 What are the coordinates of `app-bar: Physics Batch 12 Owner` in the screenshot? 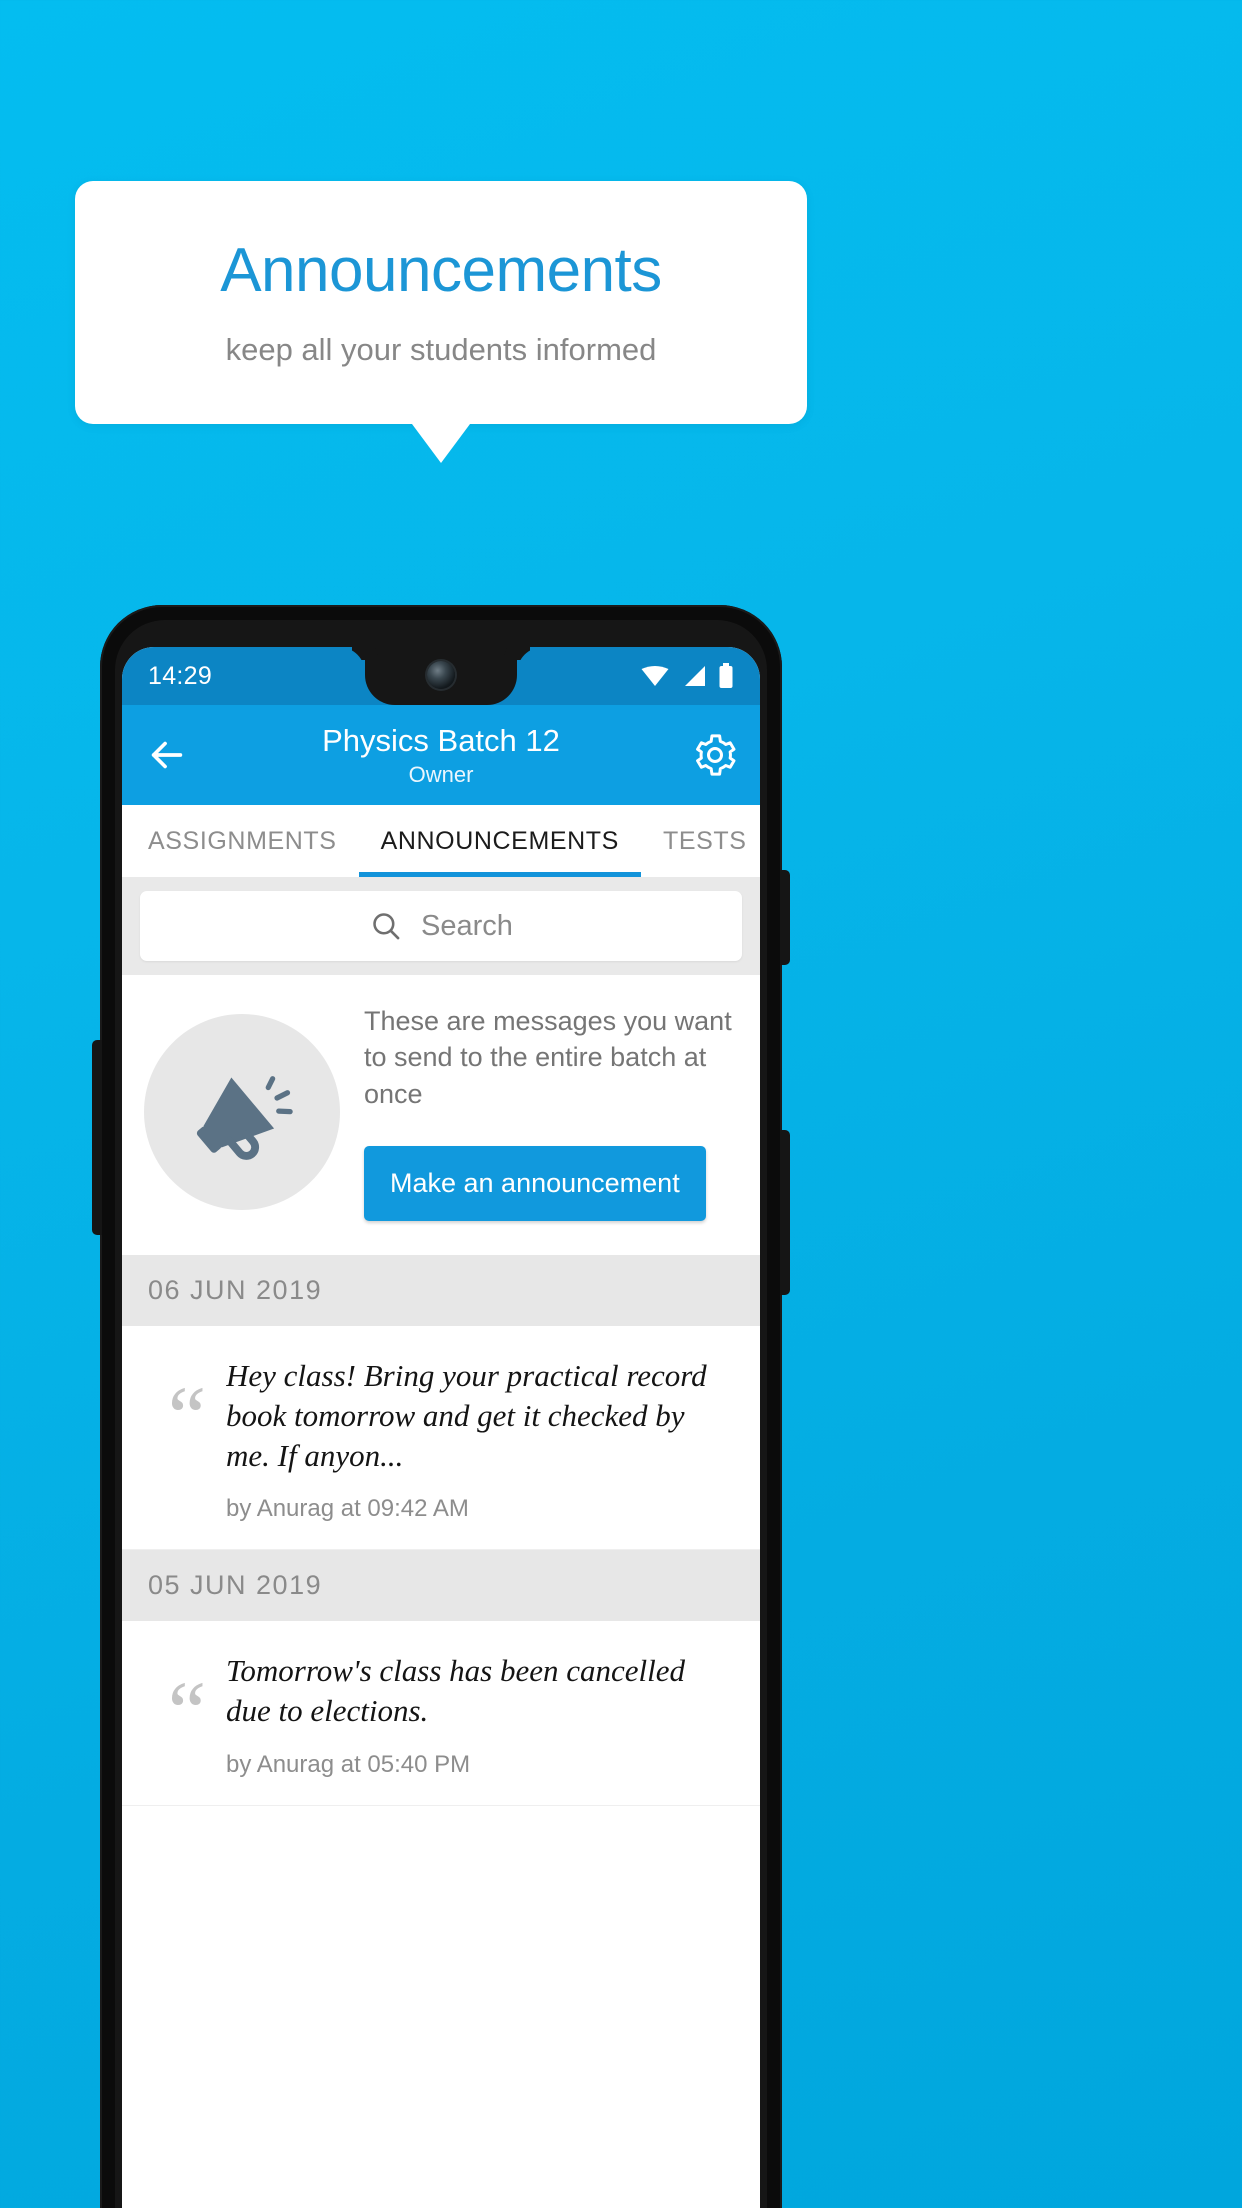 It's located at (441, 755).